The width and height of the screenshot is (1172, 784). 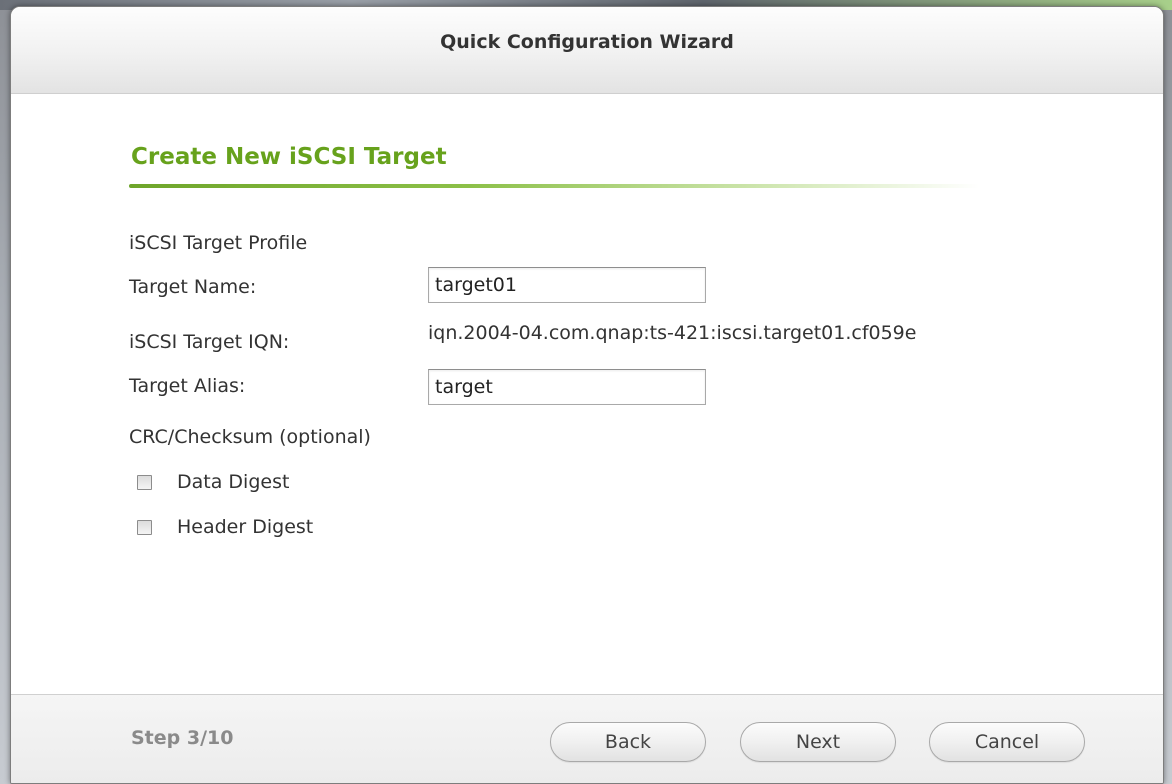 I want to click on section-title-underline, so click(x=554, y=186).